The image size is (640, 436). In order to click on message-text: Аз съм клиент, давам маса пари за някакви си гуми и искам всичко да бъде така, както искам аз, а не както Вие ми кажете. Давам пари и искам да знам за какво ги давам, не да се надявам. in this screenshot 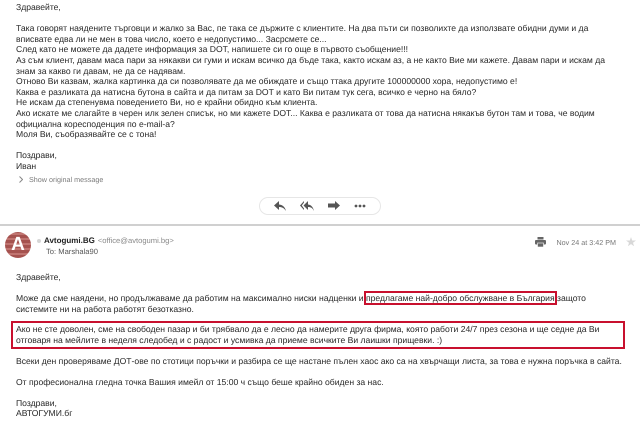, I will do `click(311, 65)`.